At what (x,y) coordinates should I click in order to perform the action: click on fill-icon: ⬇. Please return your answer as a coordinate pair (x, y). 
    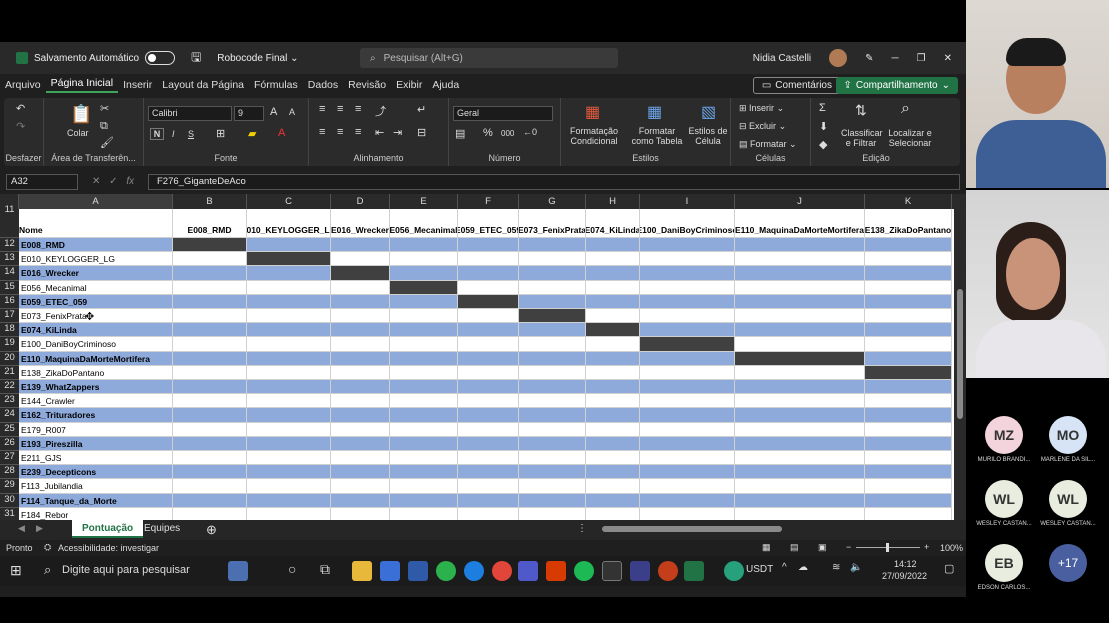
    Looking at the image, I should click on (823, 126).